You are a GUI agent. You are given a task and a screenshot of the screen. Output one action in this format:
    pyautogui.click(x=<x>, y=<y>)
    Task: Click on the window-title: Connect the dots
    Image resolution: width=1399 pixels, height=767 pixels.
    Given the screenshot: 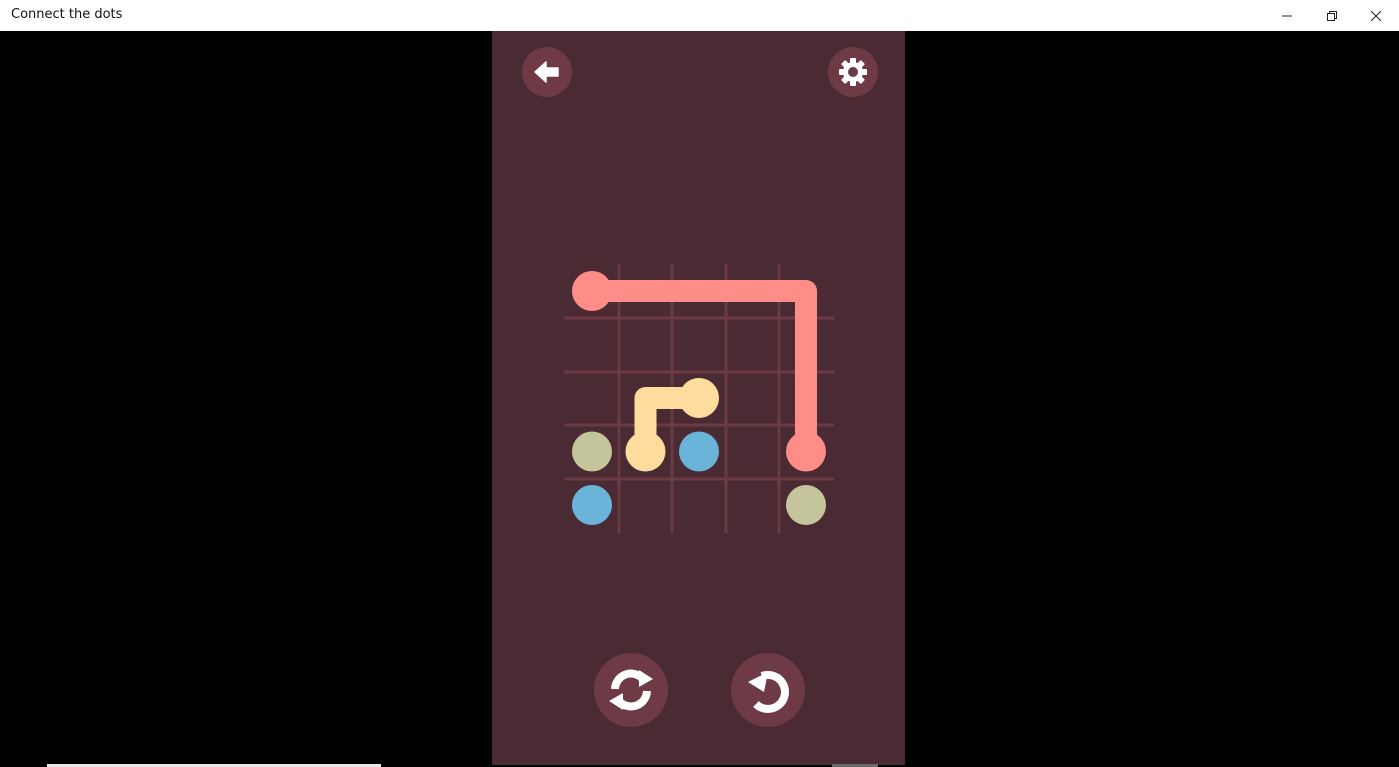 What is the action you would take?
    pyautogui.click(x=67, y=14)
    